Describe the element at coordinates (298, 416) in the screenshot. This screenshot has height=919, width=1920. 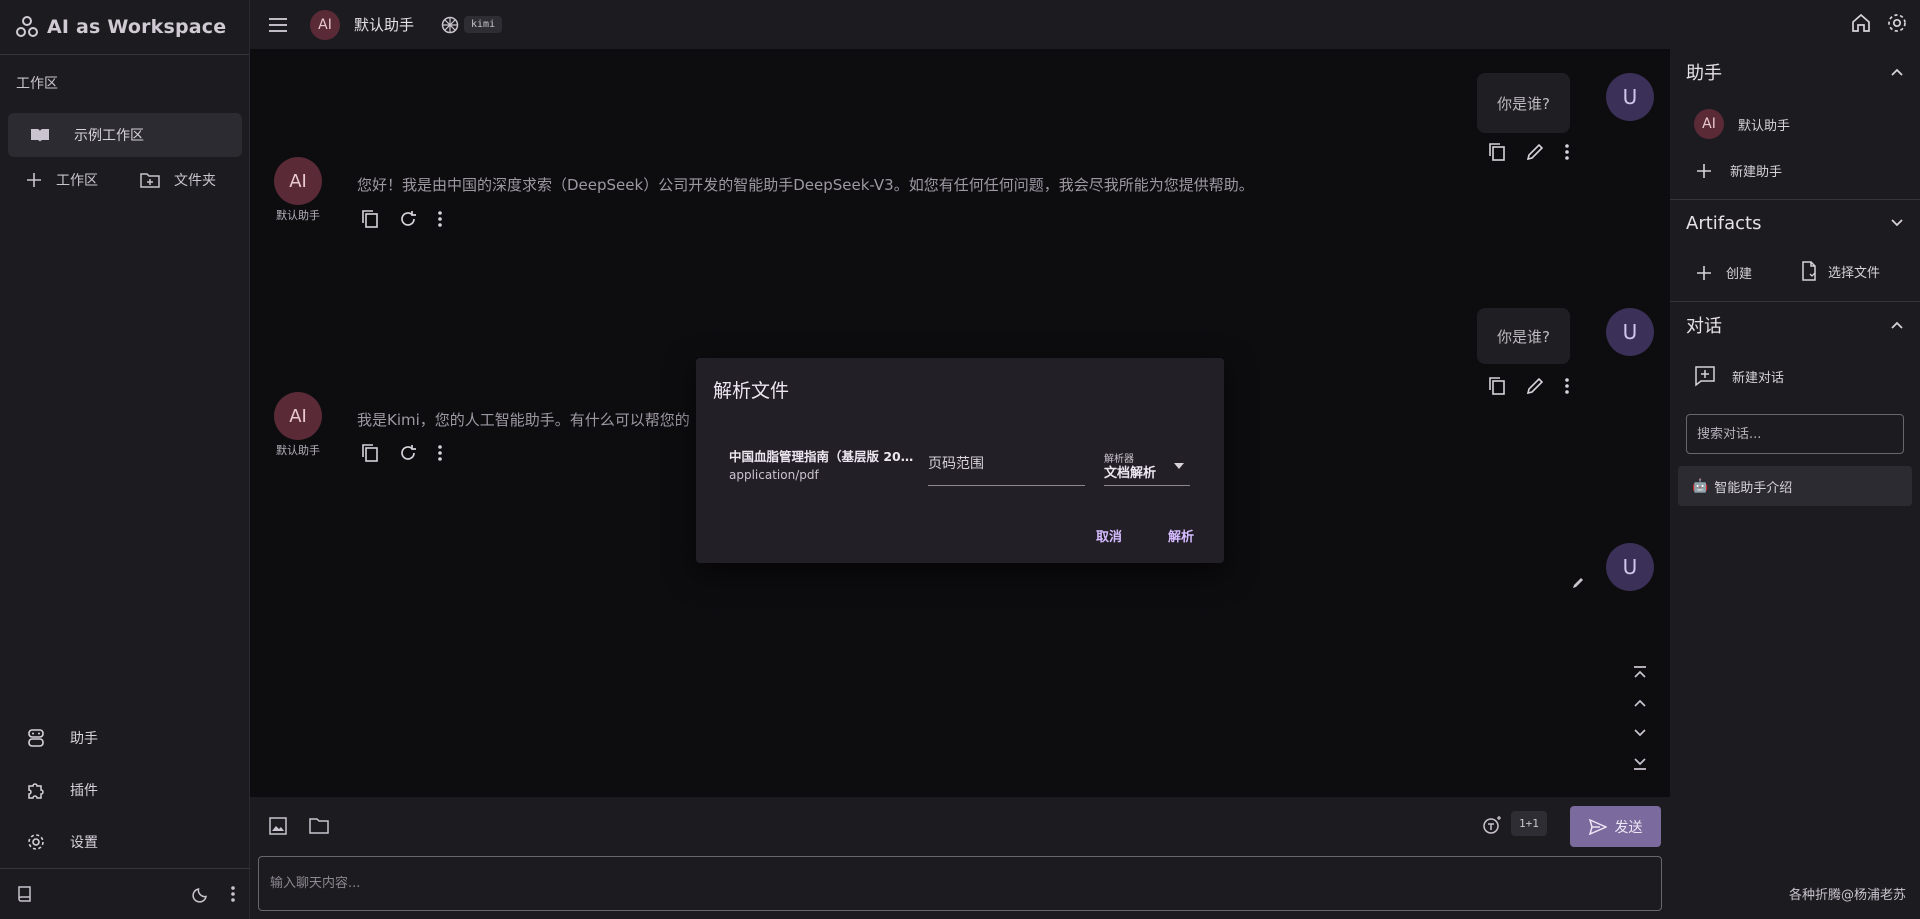
I see `ai-avatar: AI` at that location.